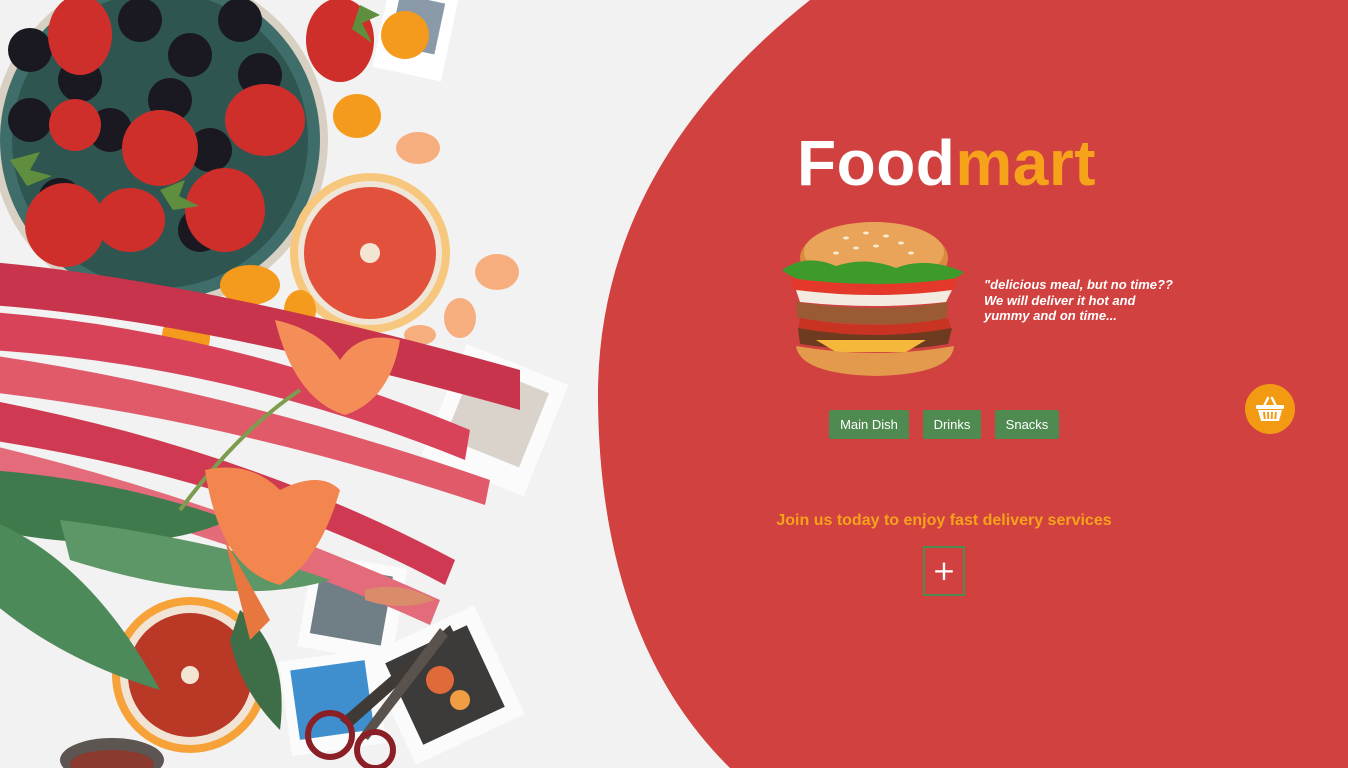 Image resolution: width=1348 pixels, height=768 pixels. I want to click on cart-button, so click(1270, 409).